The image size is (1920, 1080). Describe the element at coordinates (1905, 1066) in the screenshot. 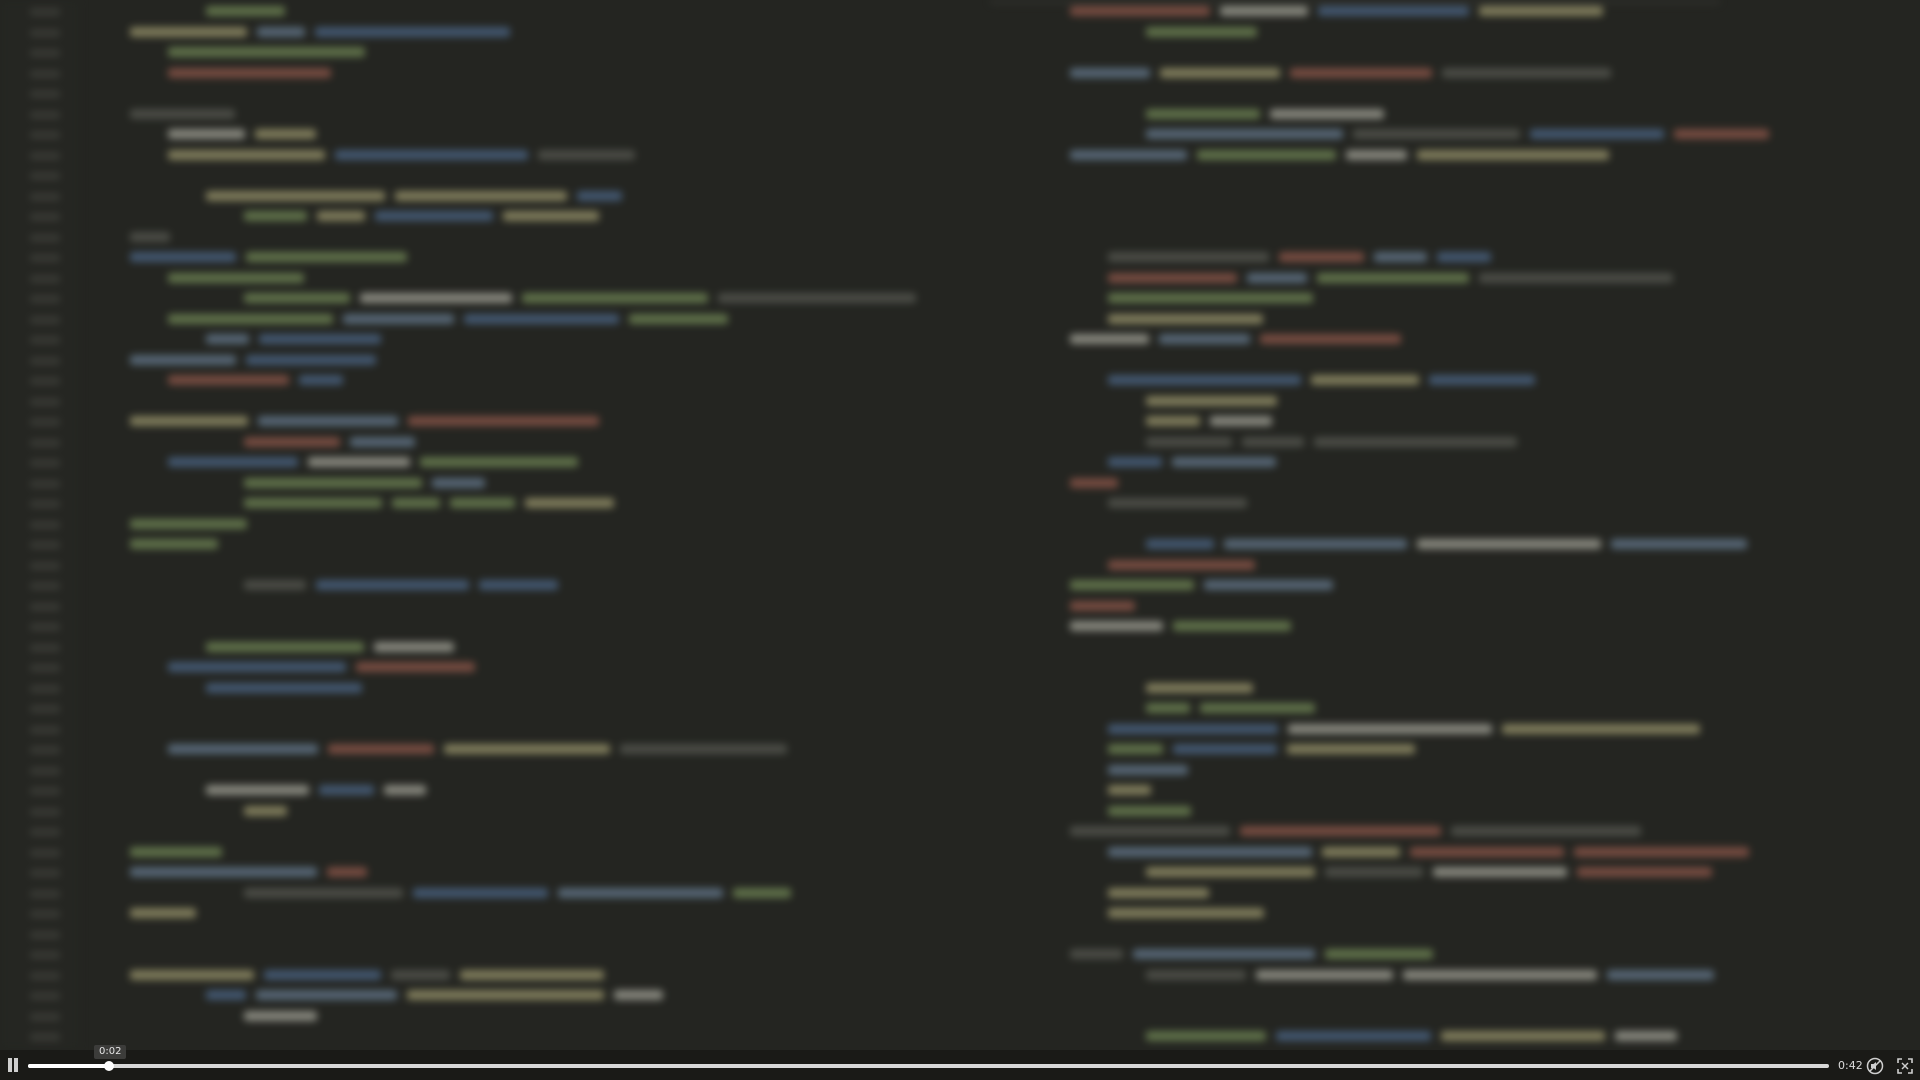

I see `fullscreen-button` at that location.